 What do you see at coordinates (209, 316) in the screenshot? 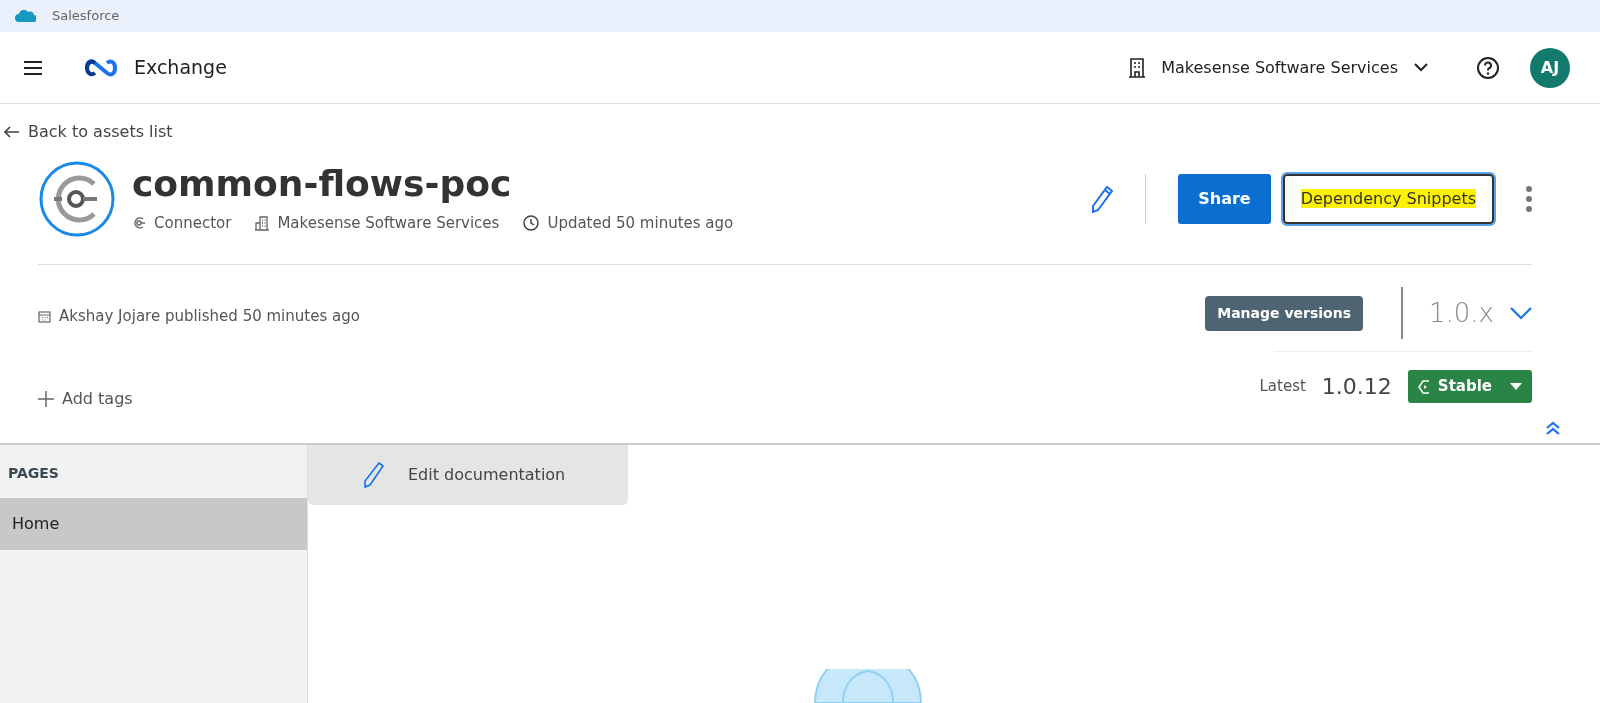
I see `published-info: Akshay Jojare published 50 minutes ago` at bounding box center [209, 316].